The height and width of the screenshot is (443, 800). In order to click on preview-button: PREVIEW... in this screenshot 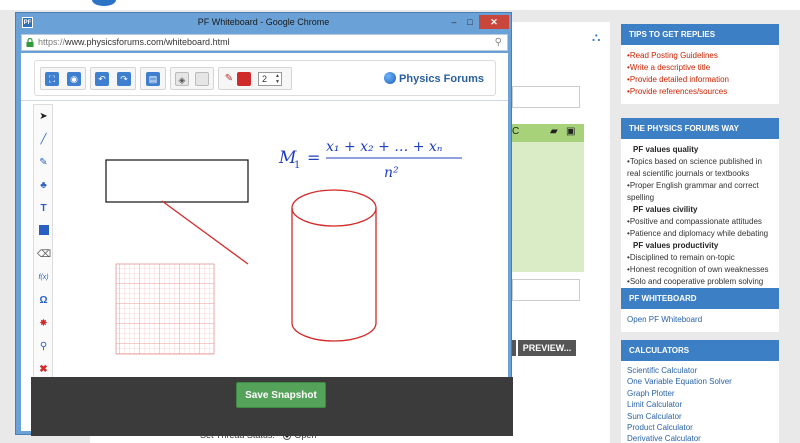, I will do `click(547, 348)`.